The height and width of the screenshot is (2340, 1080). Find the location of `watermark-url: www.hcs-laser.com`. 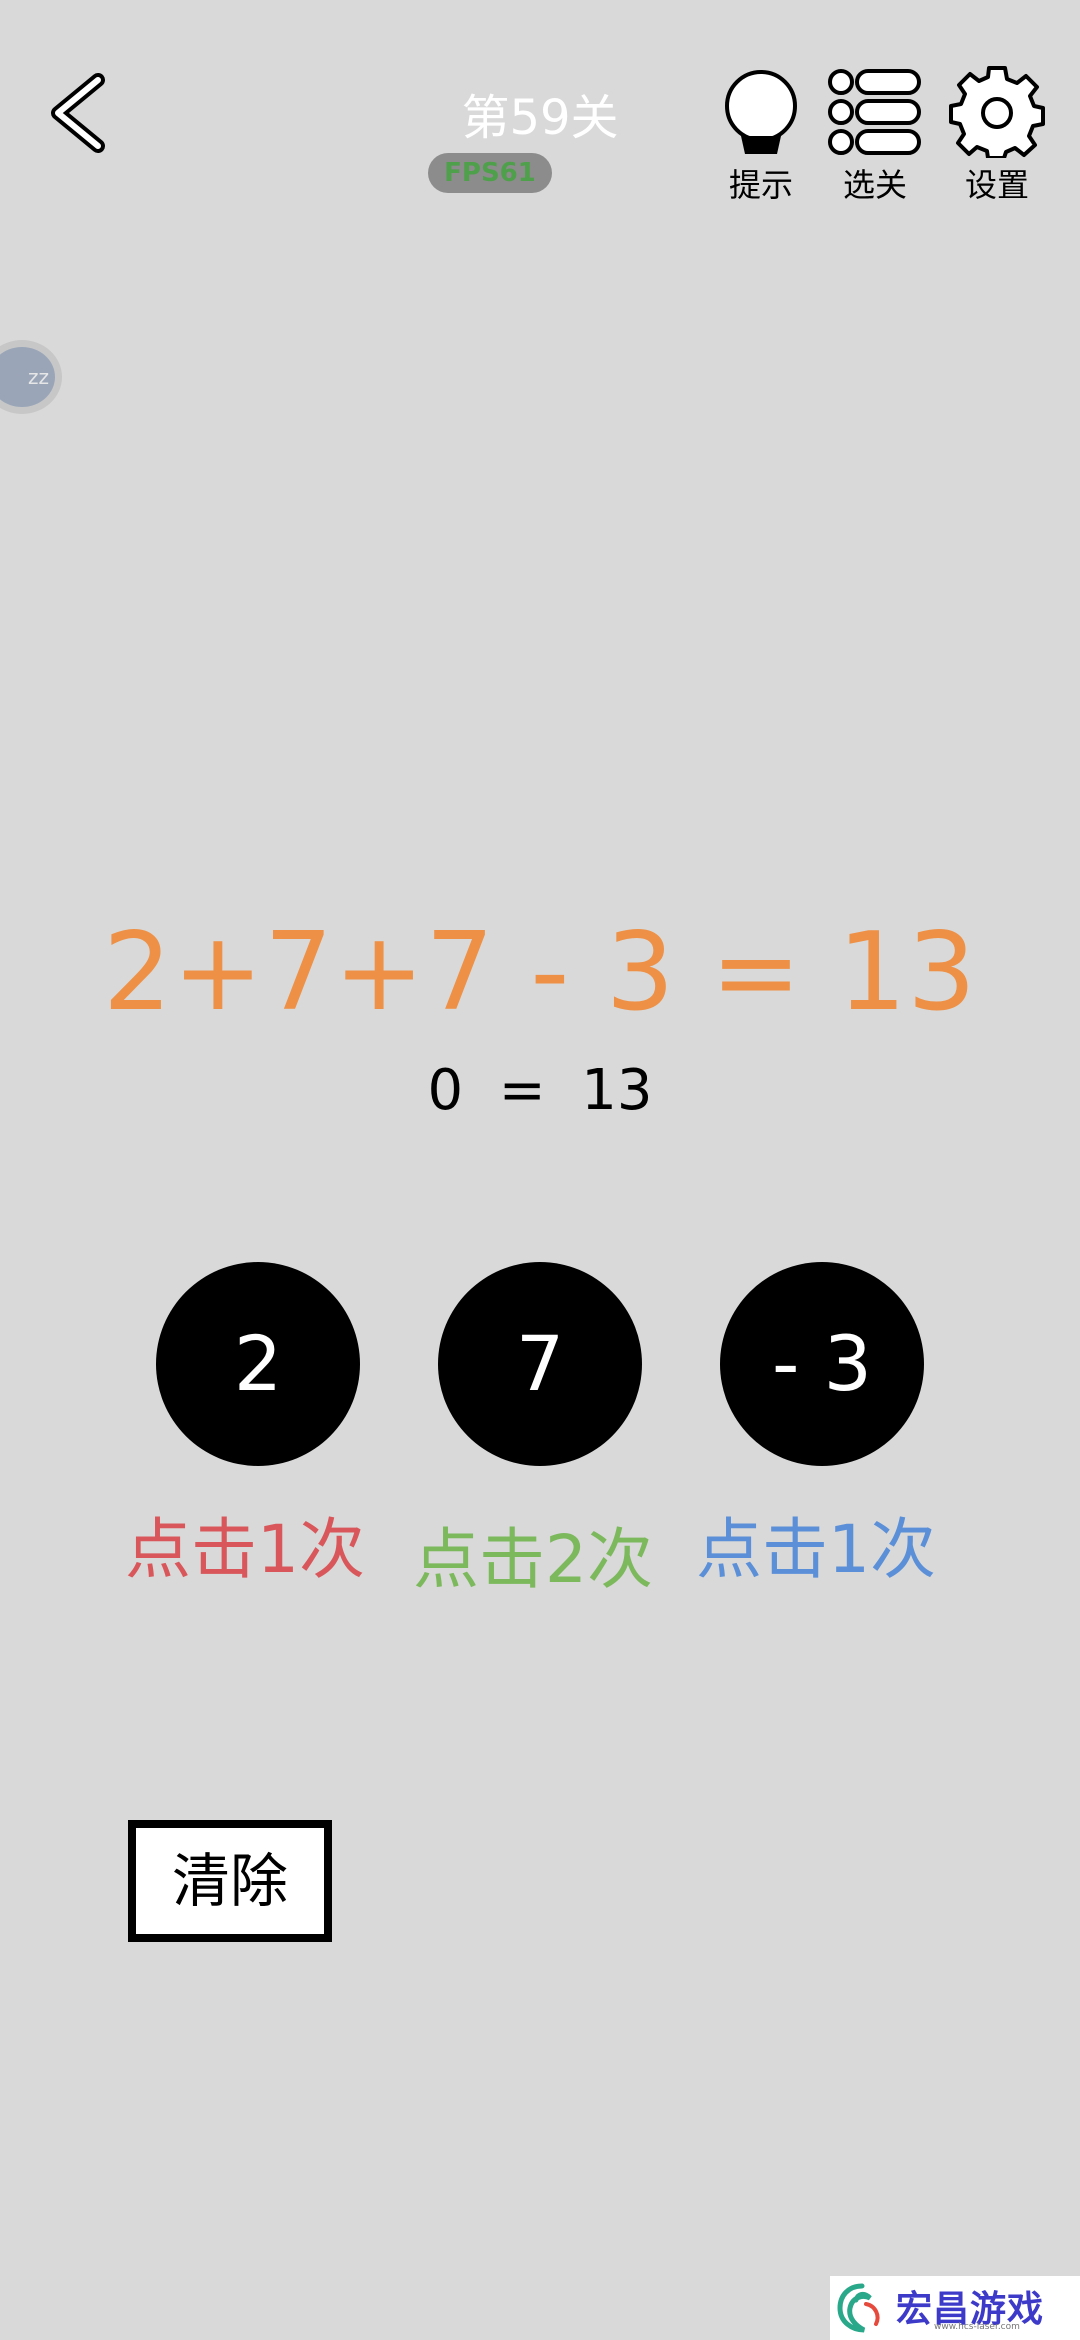

watermark-url: www.hcs-laser.com is located at coordinates (977, 2327).